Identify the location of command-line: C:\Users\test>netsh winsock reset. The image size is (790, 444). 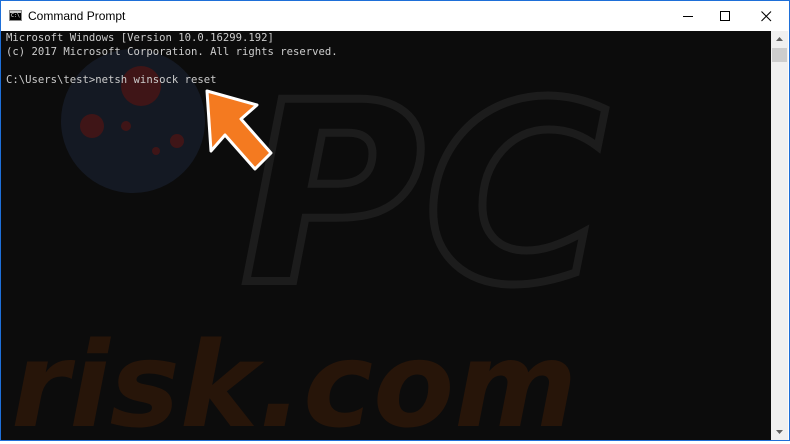
(172, 80).